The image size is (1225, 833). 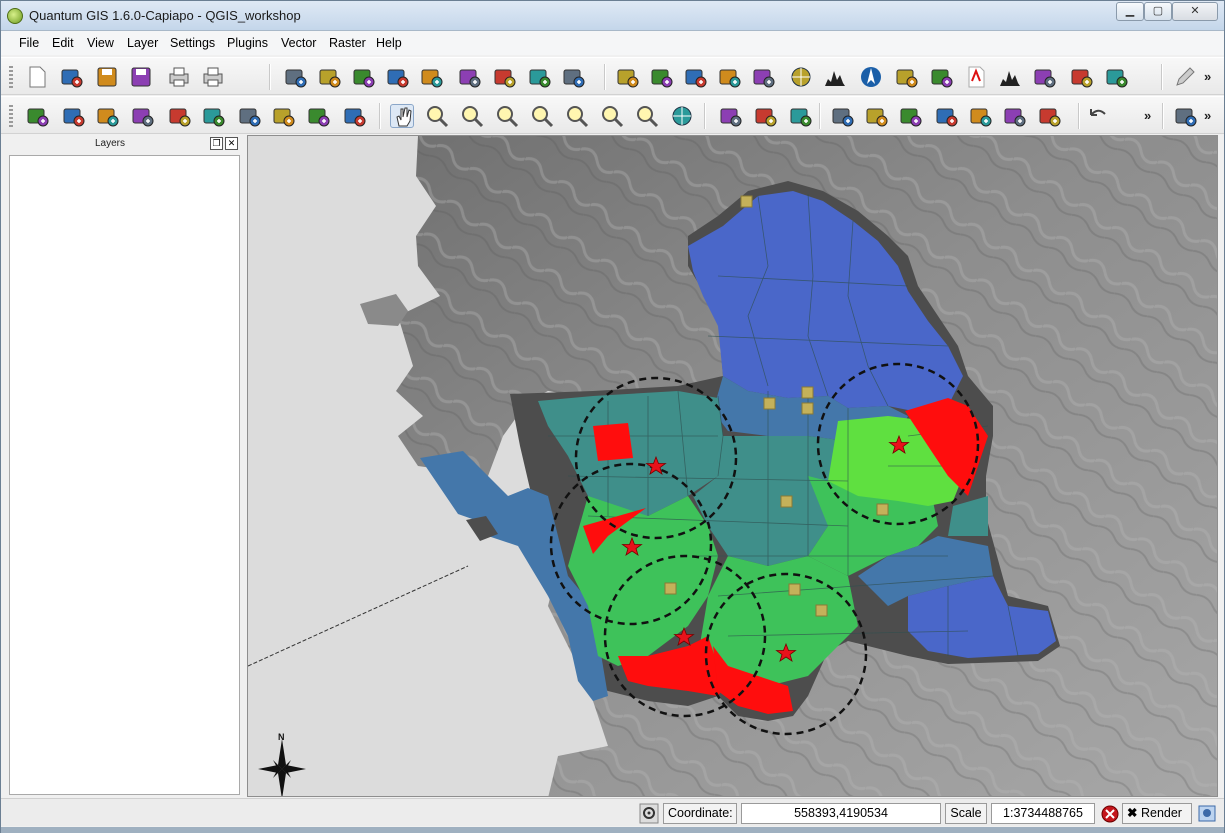 What do you see at coordinates (469, 77) in the screenshot?
I see `new-shapefile-icon` at bounding box center [469, 77].